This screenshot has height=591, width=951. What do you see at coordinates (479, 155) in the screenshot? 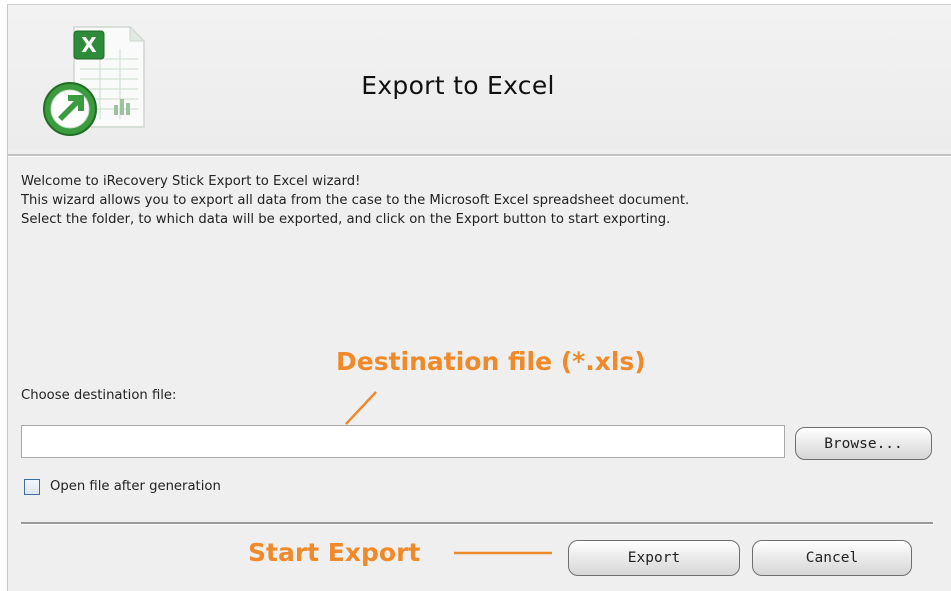
I see `header-divider` at bounding box center [479, 155].